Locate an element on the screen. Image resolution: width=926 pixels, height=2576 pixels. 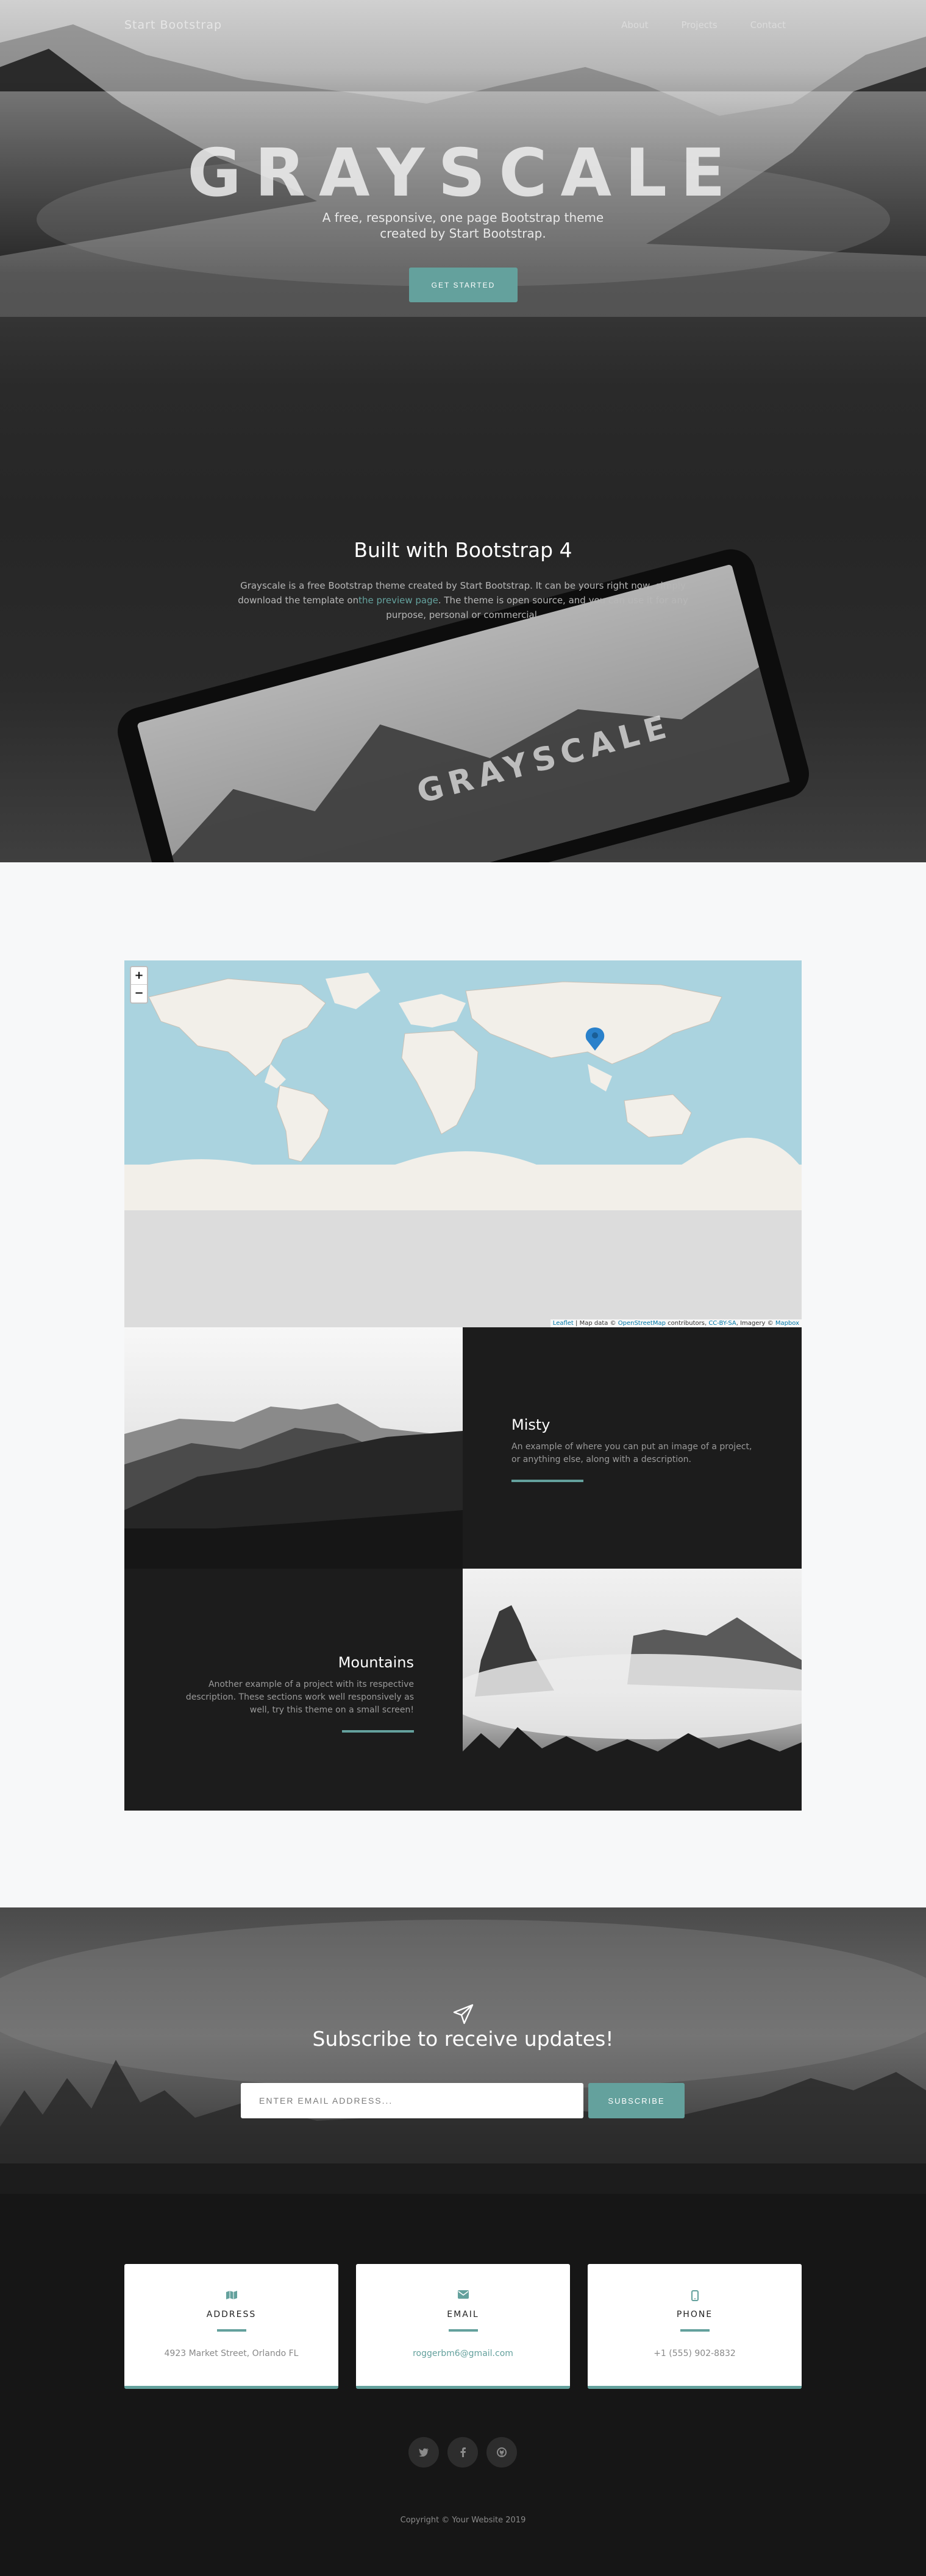
hero-title: GRAYSCALE is located at coordinates (463, 173).